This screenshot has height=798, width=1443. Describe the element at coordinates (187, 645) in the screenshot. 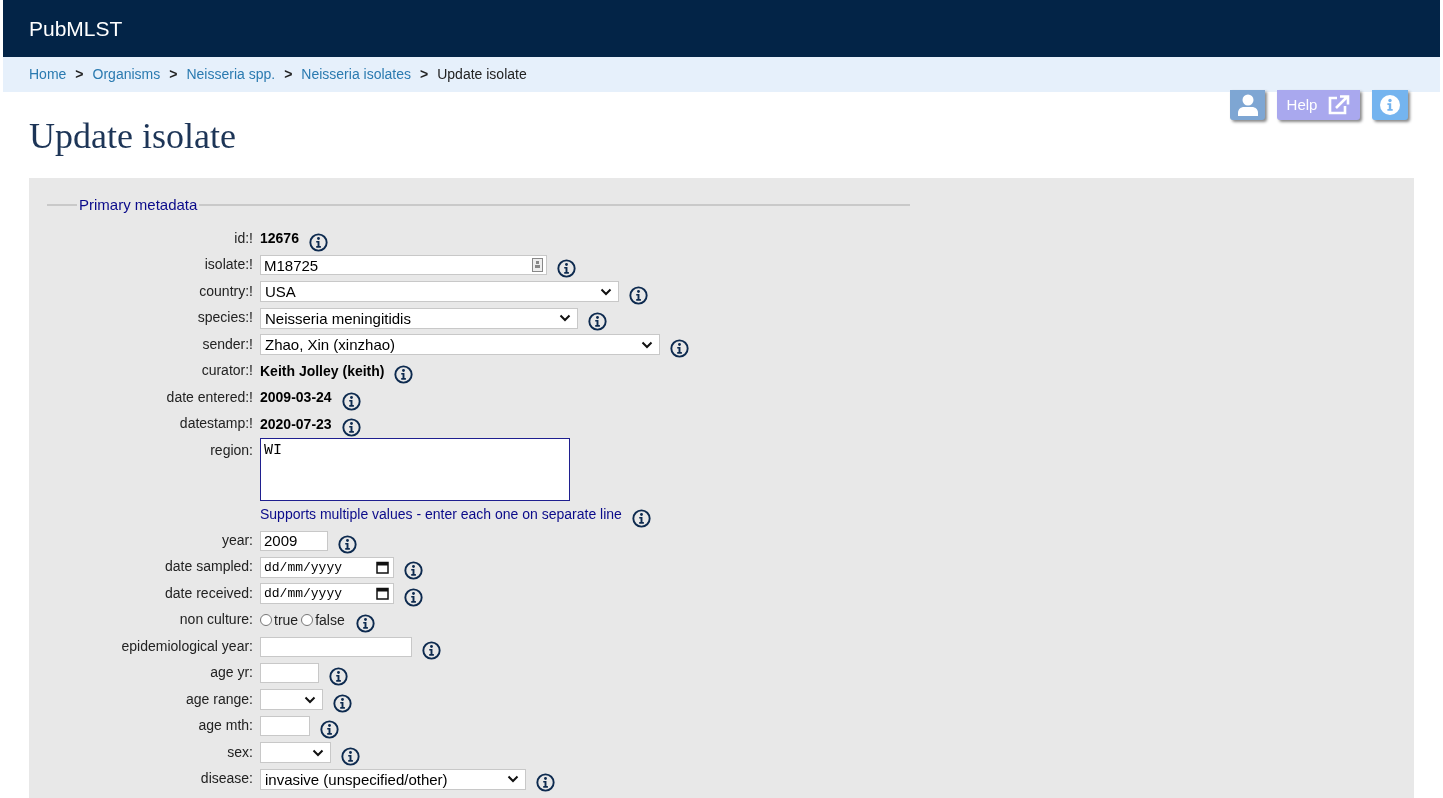

I see `field-label: epidemiological year:` at that location.